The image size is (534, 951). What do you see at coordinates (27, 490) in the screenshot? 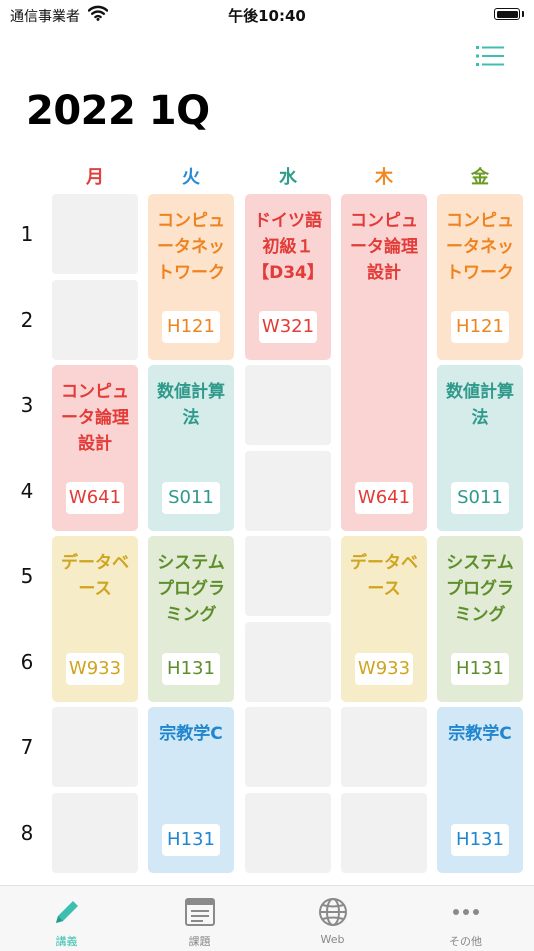
I see `period-label: 4` at bounding box center [27, 490].